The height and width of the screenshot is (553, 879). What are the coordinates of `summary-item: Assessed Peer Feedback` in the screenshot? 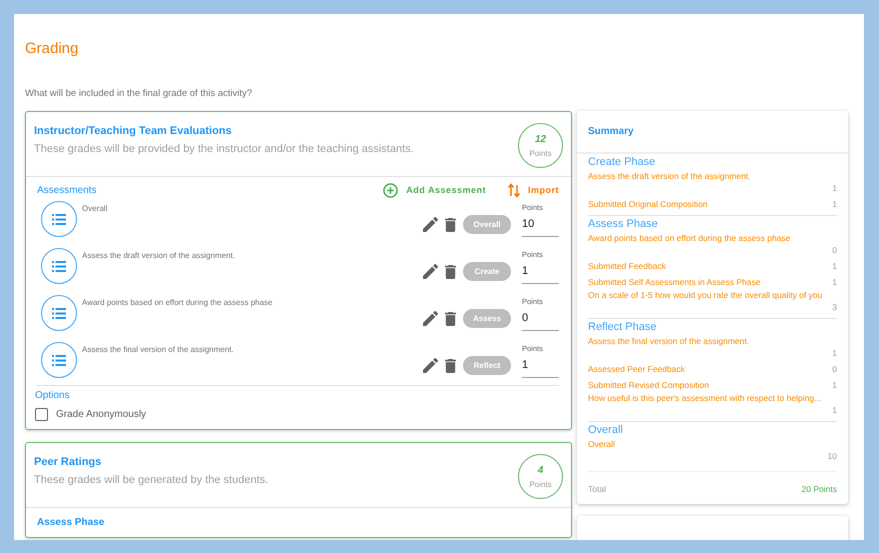 It's located at (636, 369).